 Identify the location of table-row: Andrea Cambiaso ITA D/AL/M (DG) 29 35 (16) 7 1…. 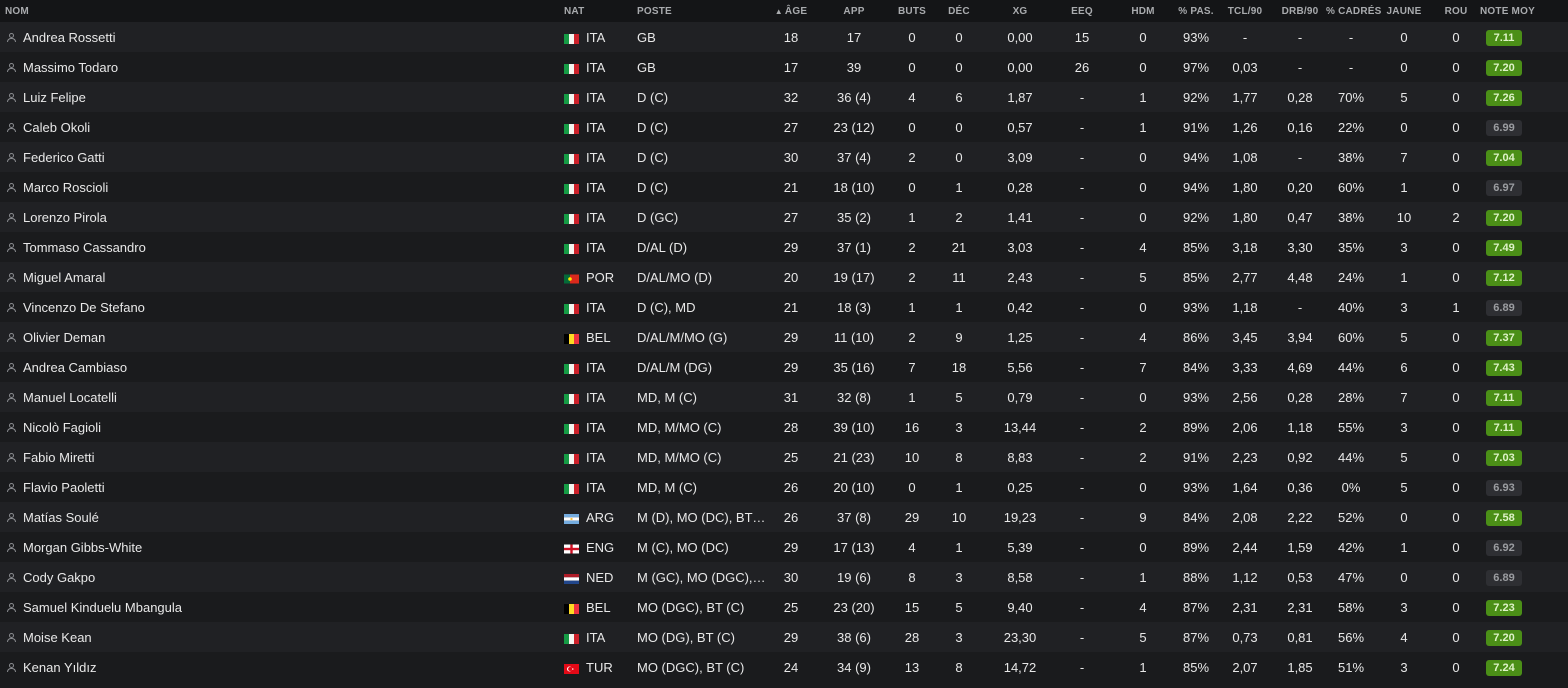
(784, 367).